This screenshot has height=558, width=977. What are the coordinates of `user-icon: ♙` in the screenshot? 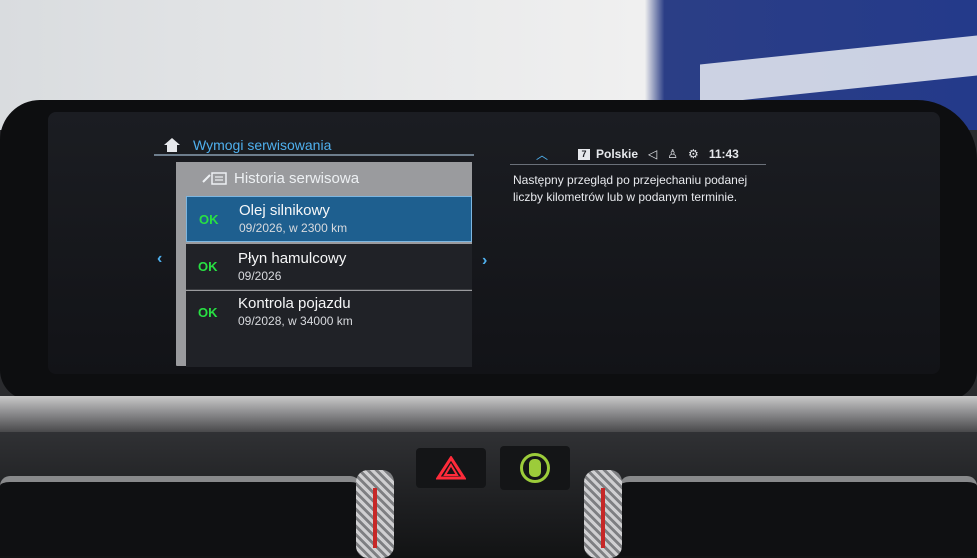 It's located at (673, 154).